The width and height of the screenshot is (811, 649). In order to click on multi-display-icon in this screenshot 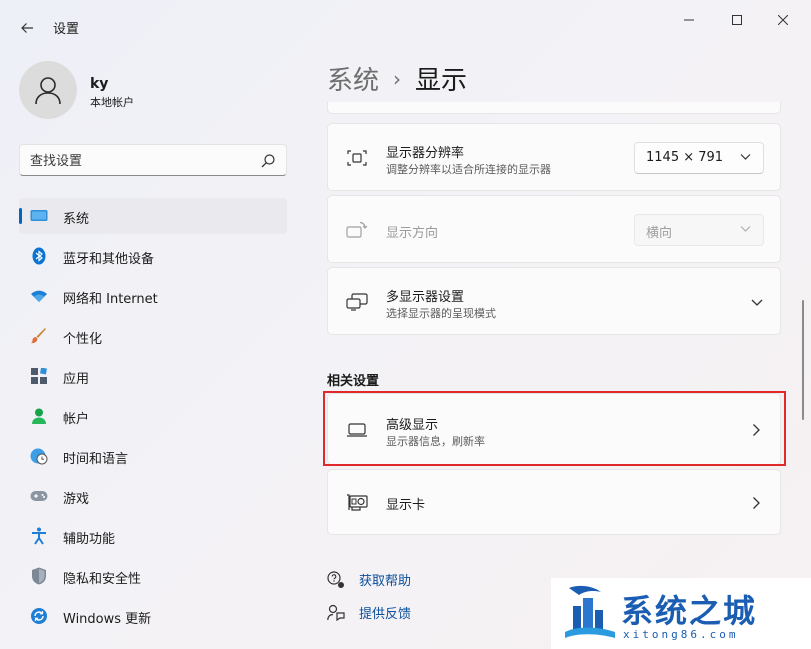, I will do `click(357, 302)`.